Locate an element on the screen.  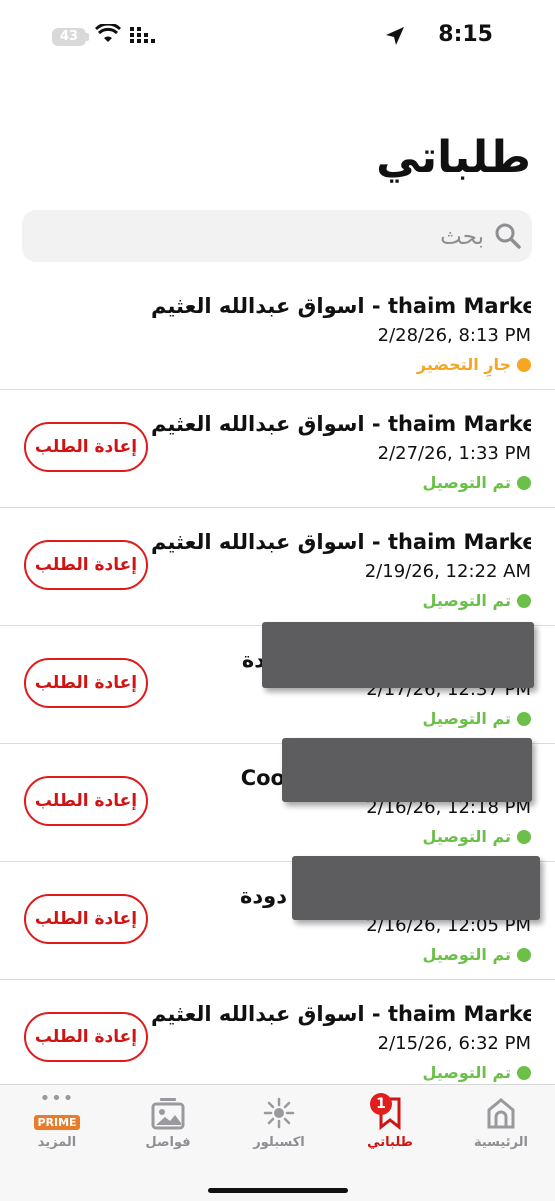
order-date: 2/28/26, 8:13 PM is located at coordinates (454, 335).